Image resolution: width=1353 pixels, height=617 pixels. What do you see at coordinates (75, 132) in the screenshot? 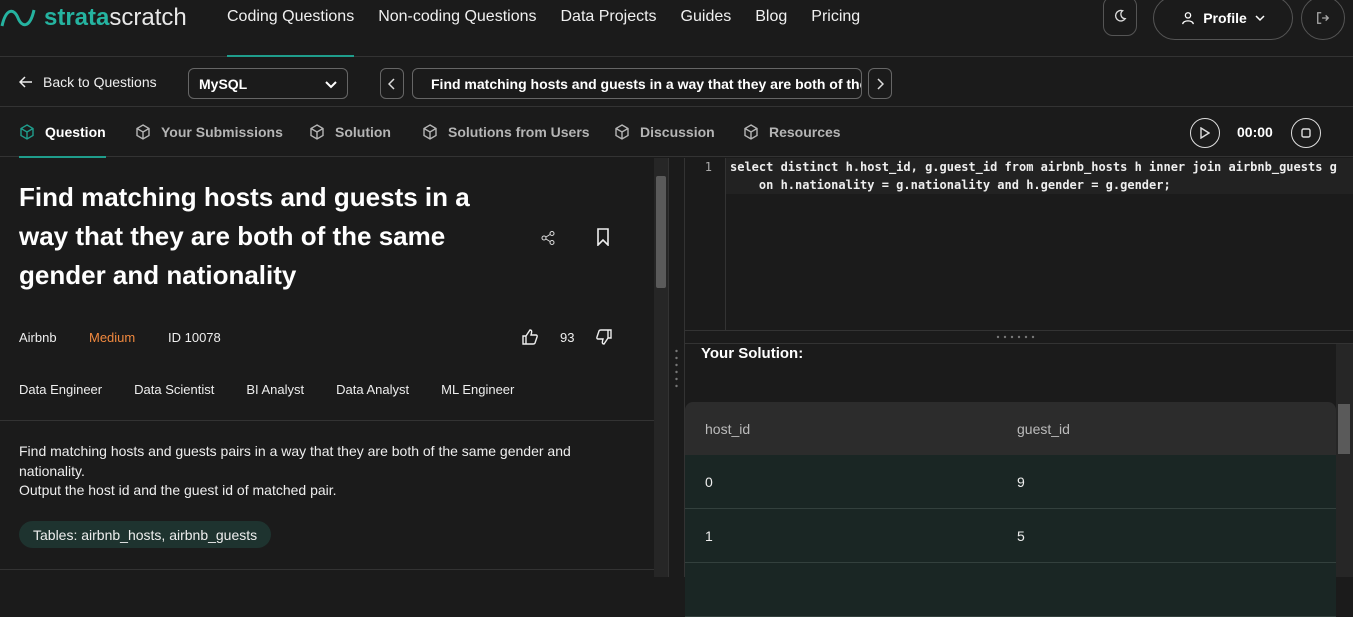
I see `tab-label: Question` at bounding box center [75, 132].